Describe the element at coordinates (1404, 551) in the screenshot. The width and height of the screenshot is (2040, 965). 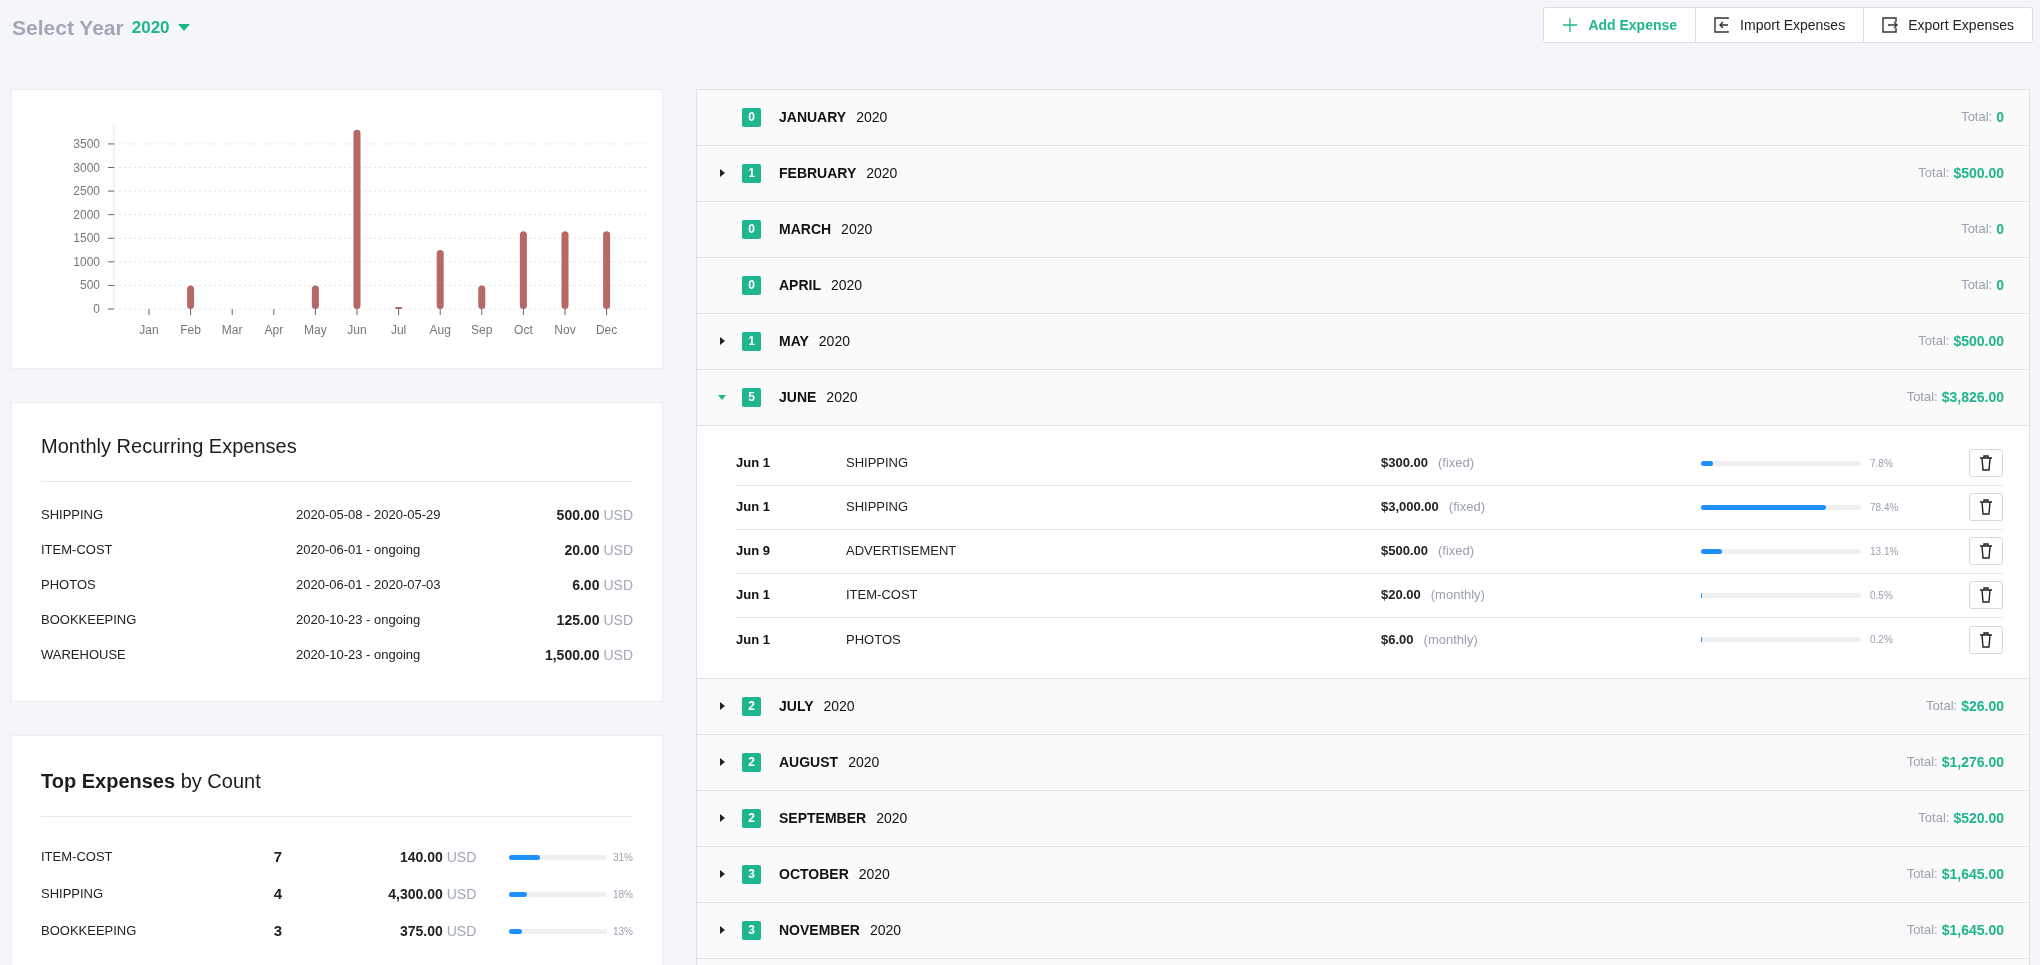
I see `amount: $500.00` at that location.